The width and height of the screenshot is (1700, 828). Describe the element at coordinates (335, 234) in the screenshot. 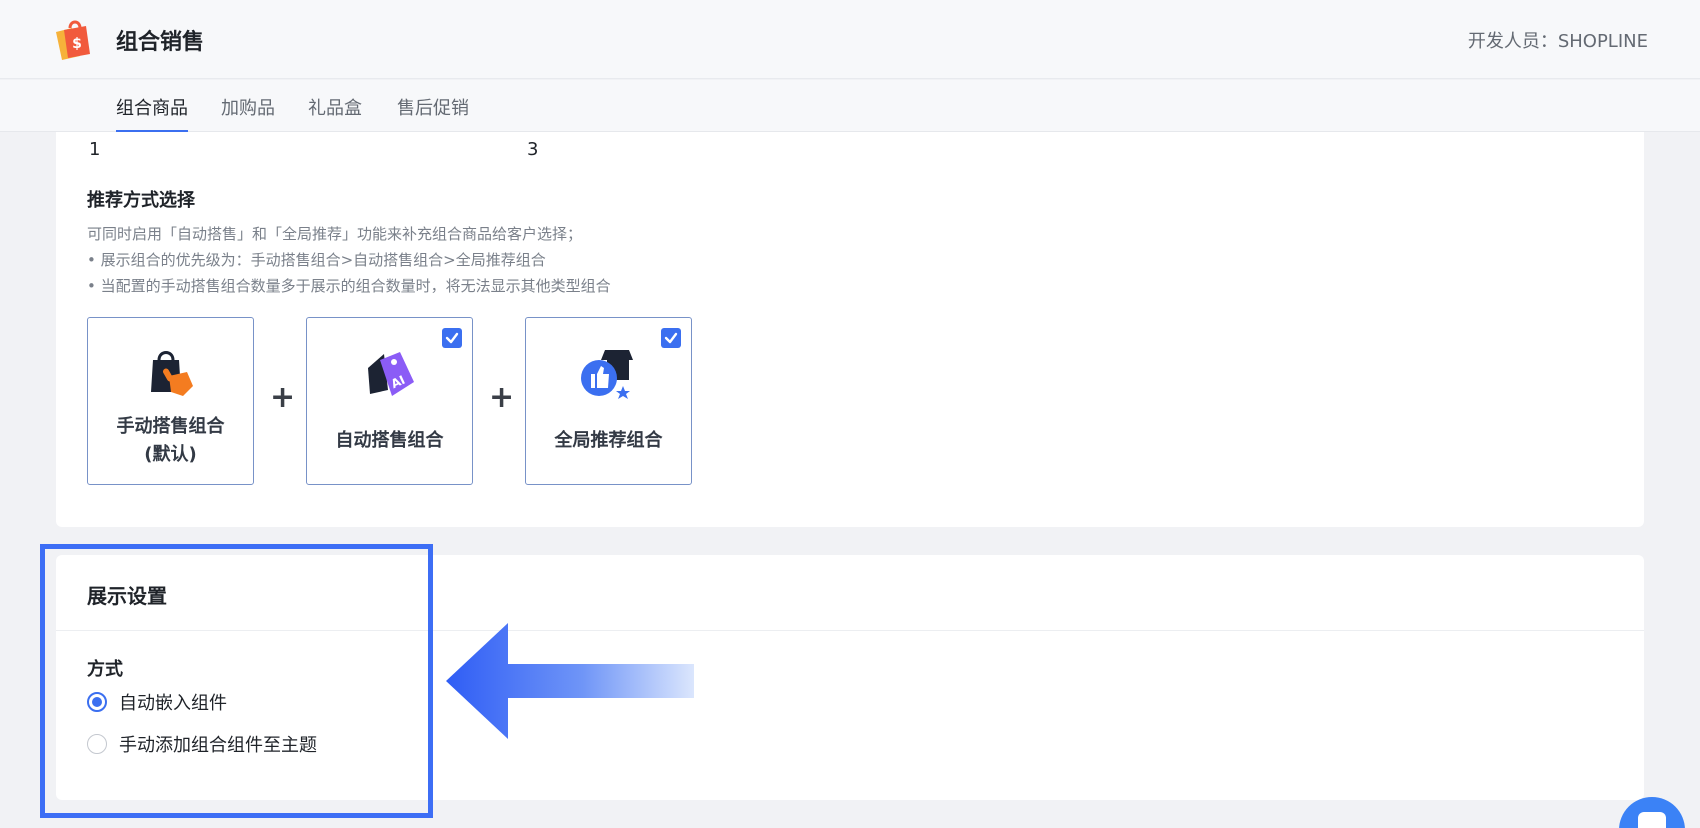

I see `recommend-description: 可同时启用「自动搭售」和「全局推荐」功能来补充组合商品给客户选择；` at that location.